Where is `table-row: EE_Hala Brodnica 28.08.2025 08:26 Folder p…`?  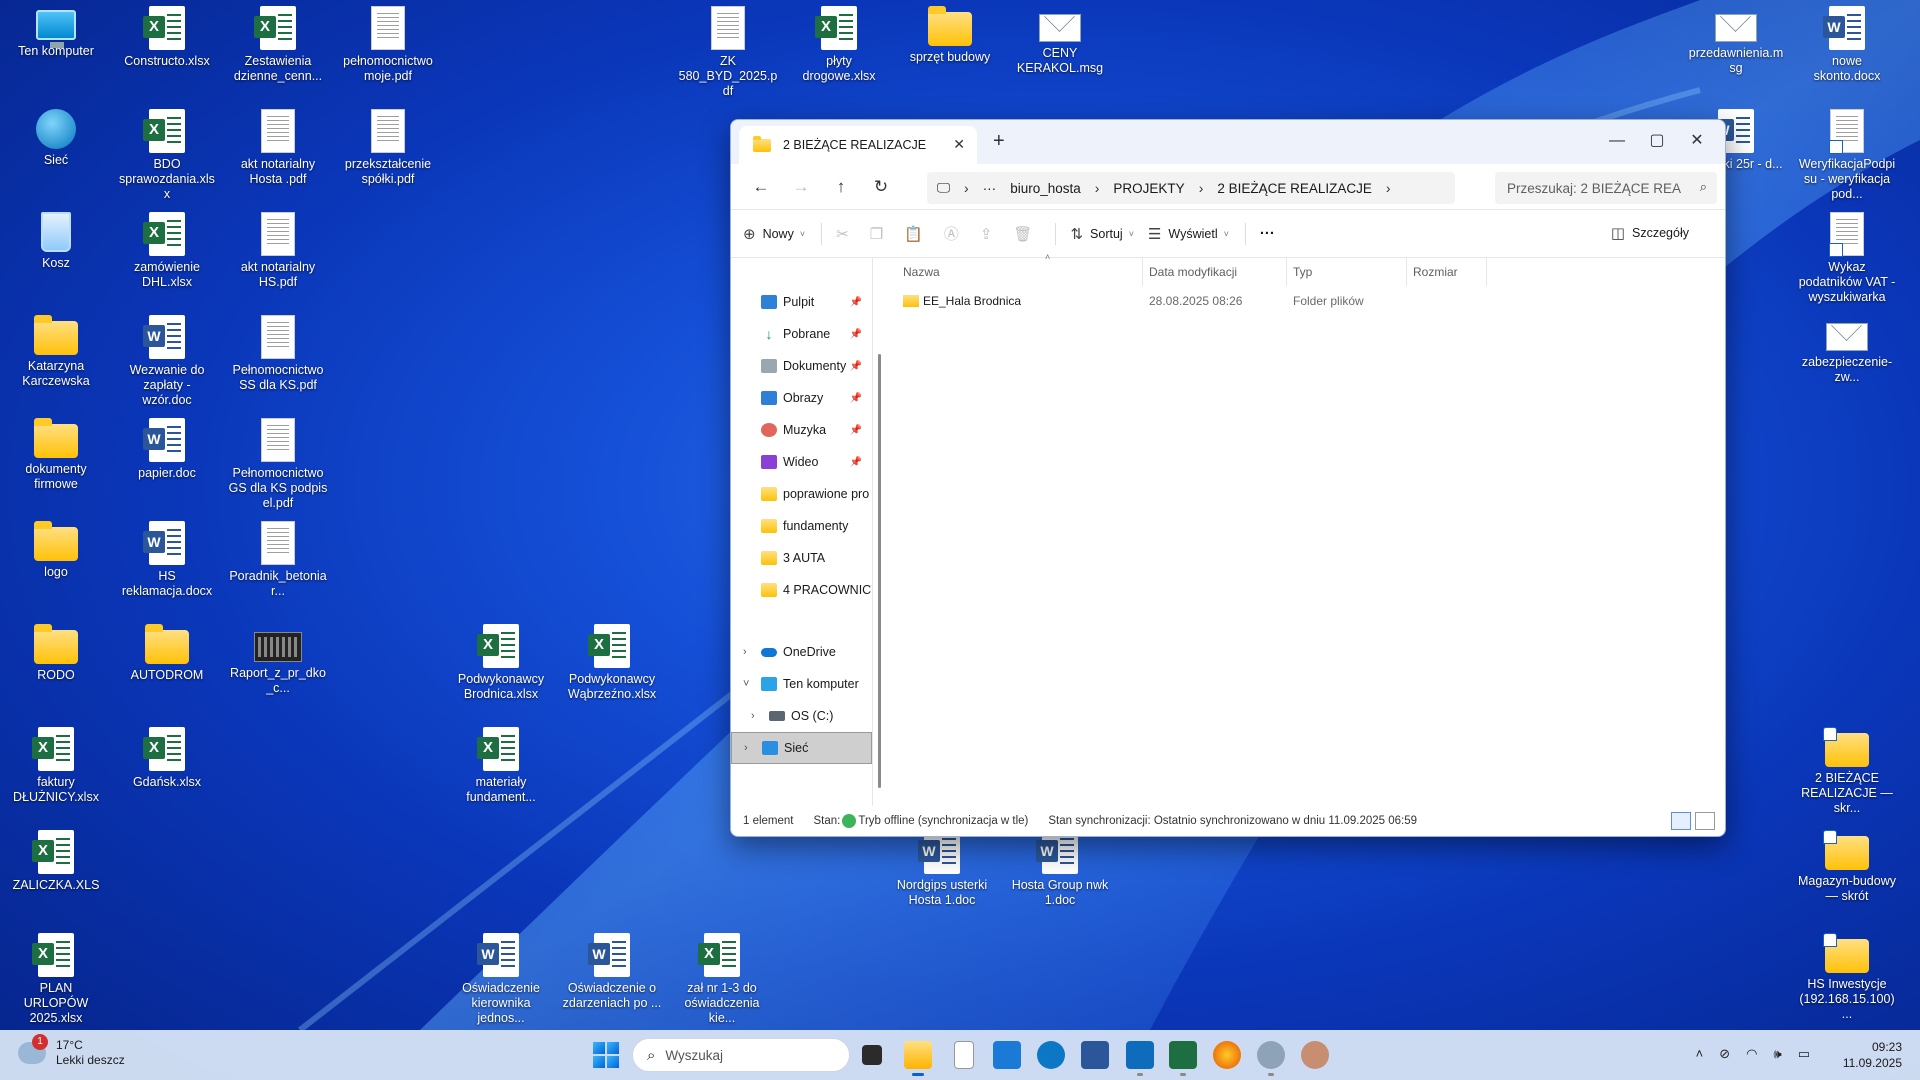
table-row: EE_Hala Brodnica 28.08.2025 08:26 Folder p… is located at coordinates (1311, 301).